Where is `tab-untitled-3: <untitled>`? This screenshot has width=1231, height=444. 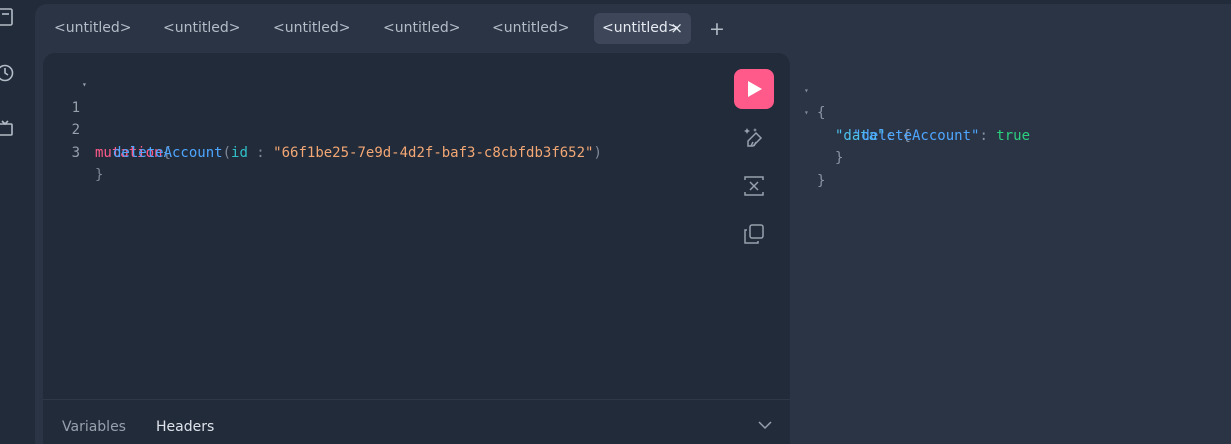
tab-untitled-3: <untitled> is located at coordinates (311, 28).